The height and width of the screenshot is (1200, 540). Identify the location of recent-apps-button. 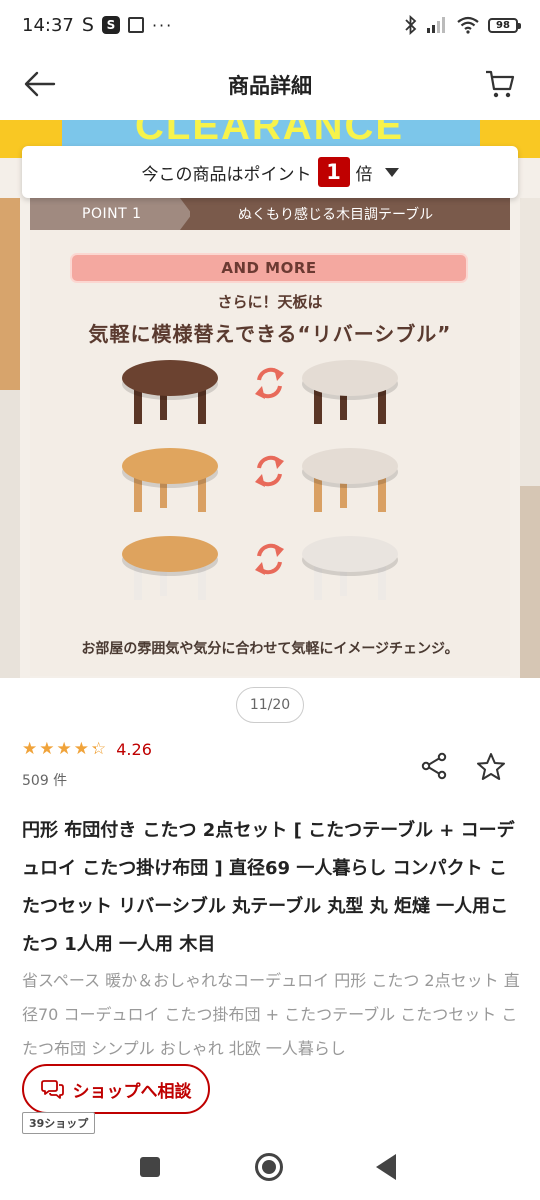
(150, 1167).